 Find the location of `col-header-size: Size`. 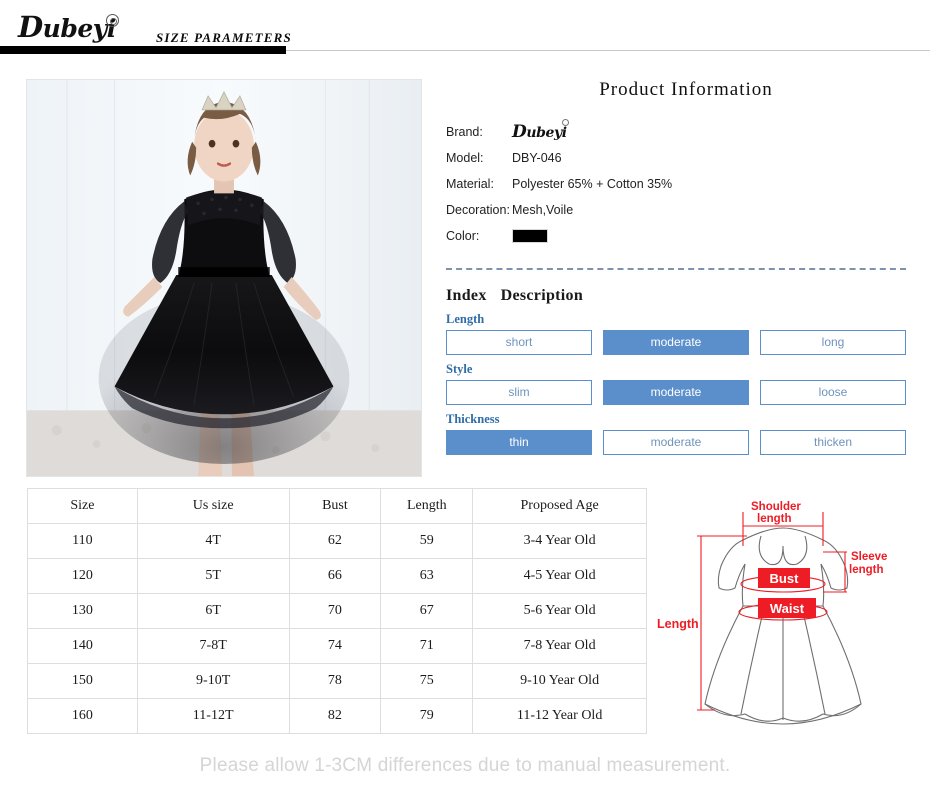

col-header-size: Size is located at coordinates (82, 506).